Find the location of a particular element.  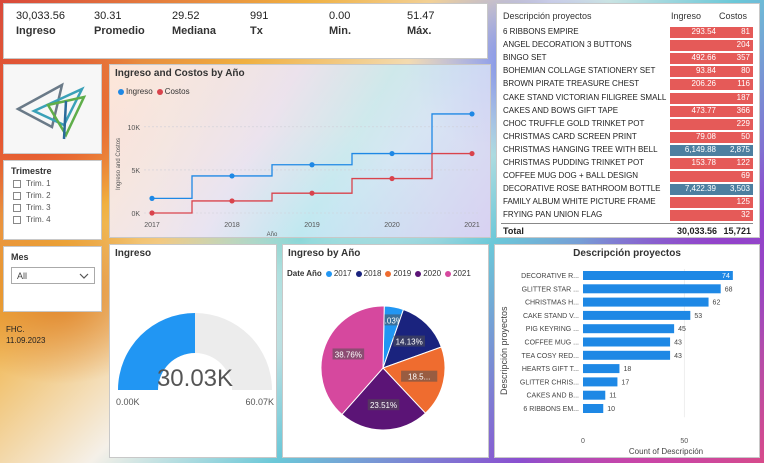

bar-value-label: 68 is located at coordinates (729, 289).